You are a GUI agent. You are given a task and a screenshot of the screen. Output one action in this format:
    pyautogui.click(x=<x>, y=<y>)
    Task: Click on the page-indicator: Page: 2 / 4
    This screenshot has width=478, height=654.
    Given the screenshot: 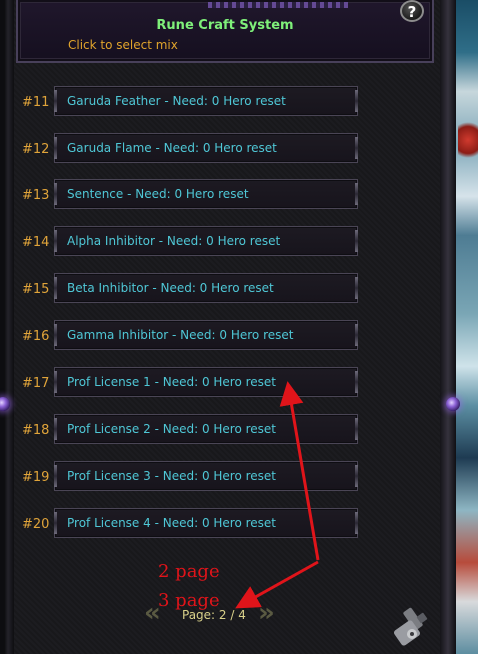 What is the action you would take?
    pyautogui.click(x=214, y=615)
    